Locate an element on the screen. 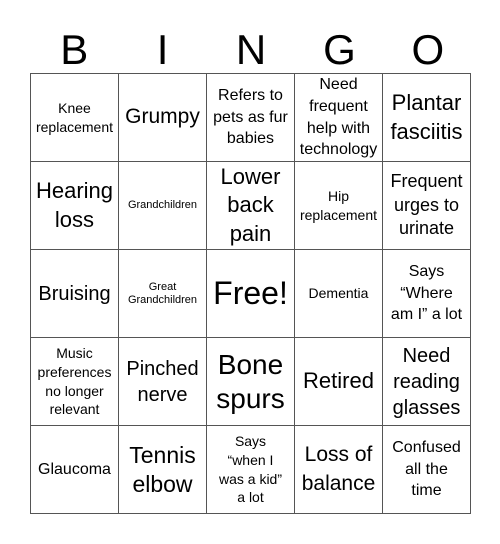  header-letter-o: O is located at coordinates (428, 49).